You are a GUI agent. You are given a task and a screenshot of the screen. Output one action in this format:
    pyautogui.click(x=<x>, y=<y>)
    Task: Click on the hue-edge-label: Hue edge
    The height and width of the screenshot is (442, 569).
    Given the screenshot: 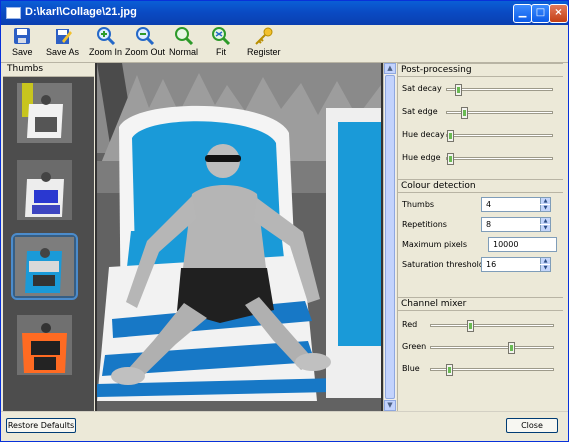 What is the action you would take?
    pyautogui.click(x=421, y=157)
    